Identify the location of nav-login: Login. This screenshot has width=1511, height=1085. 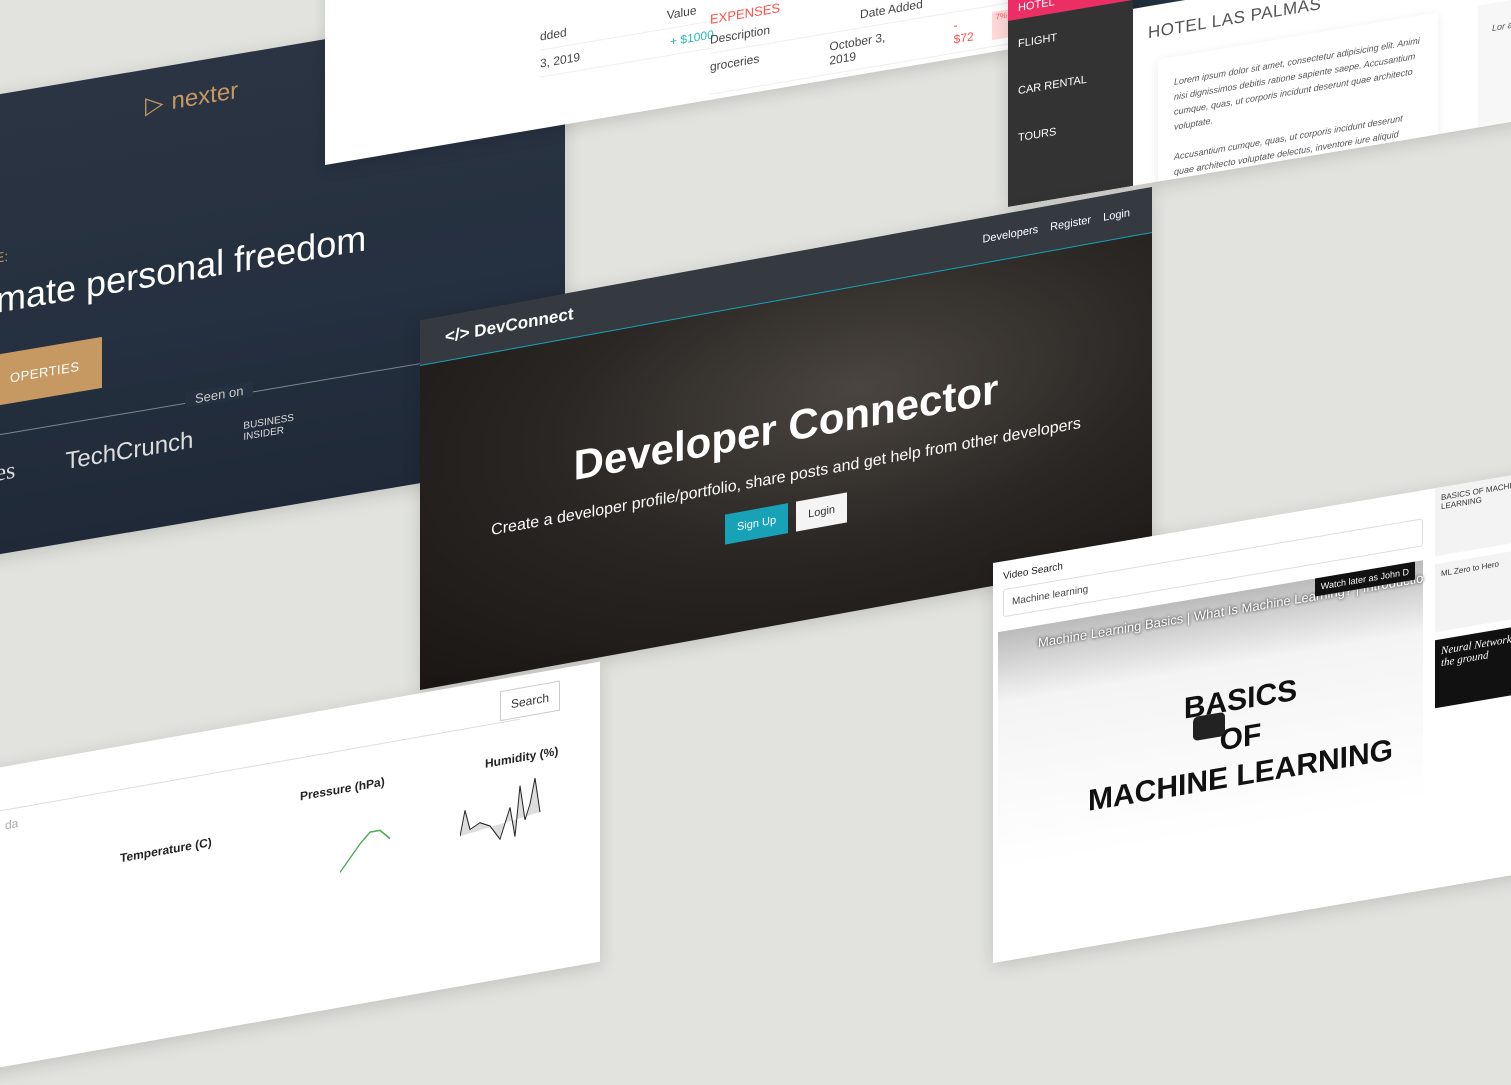
(1116, 215).